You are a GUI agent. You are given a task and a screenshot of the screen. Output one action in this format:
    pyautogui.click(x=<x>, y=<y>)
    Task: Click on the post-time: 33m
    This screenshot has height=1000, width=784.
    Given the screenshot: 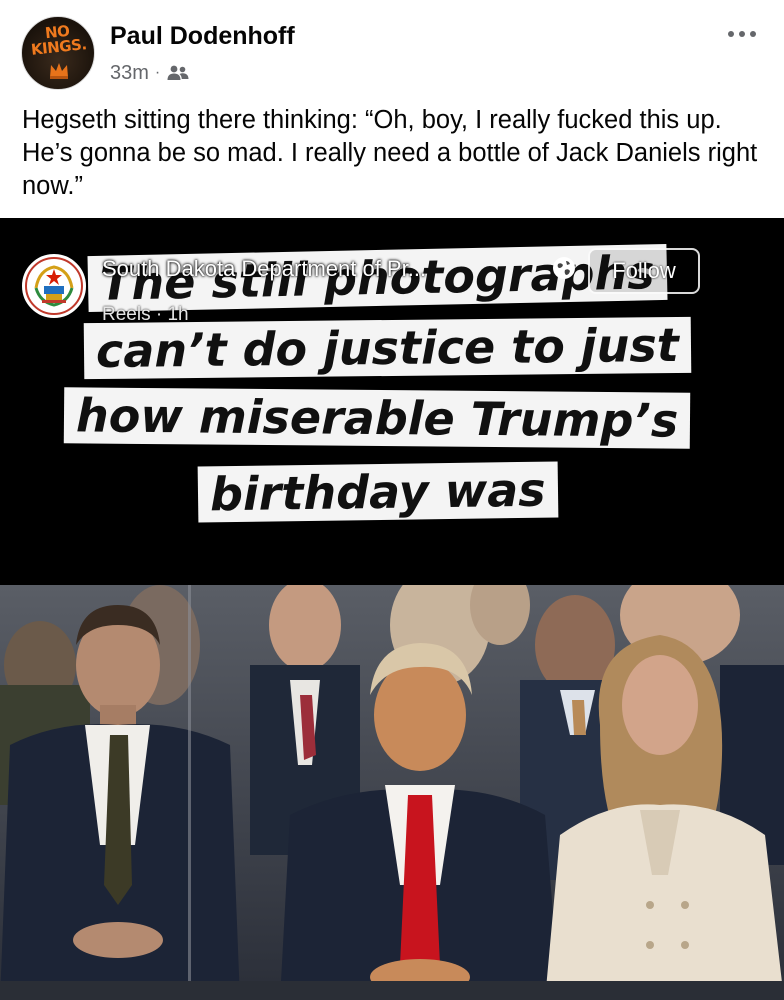 What is the action you would take?
    pyautogui.click(x=129, y=73)
    